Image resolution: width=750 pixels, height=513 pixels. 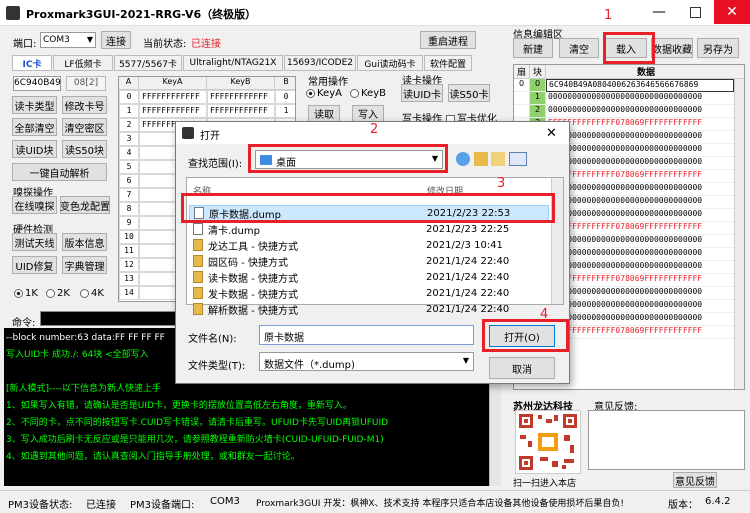 I want to click on tab-lf: LF低频卡, so click(x=83, y=63).